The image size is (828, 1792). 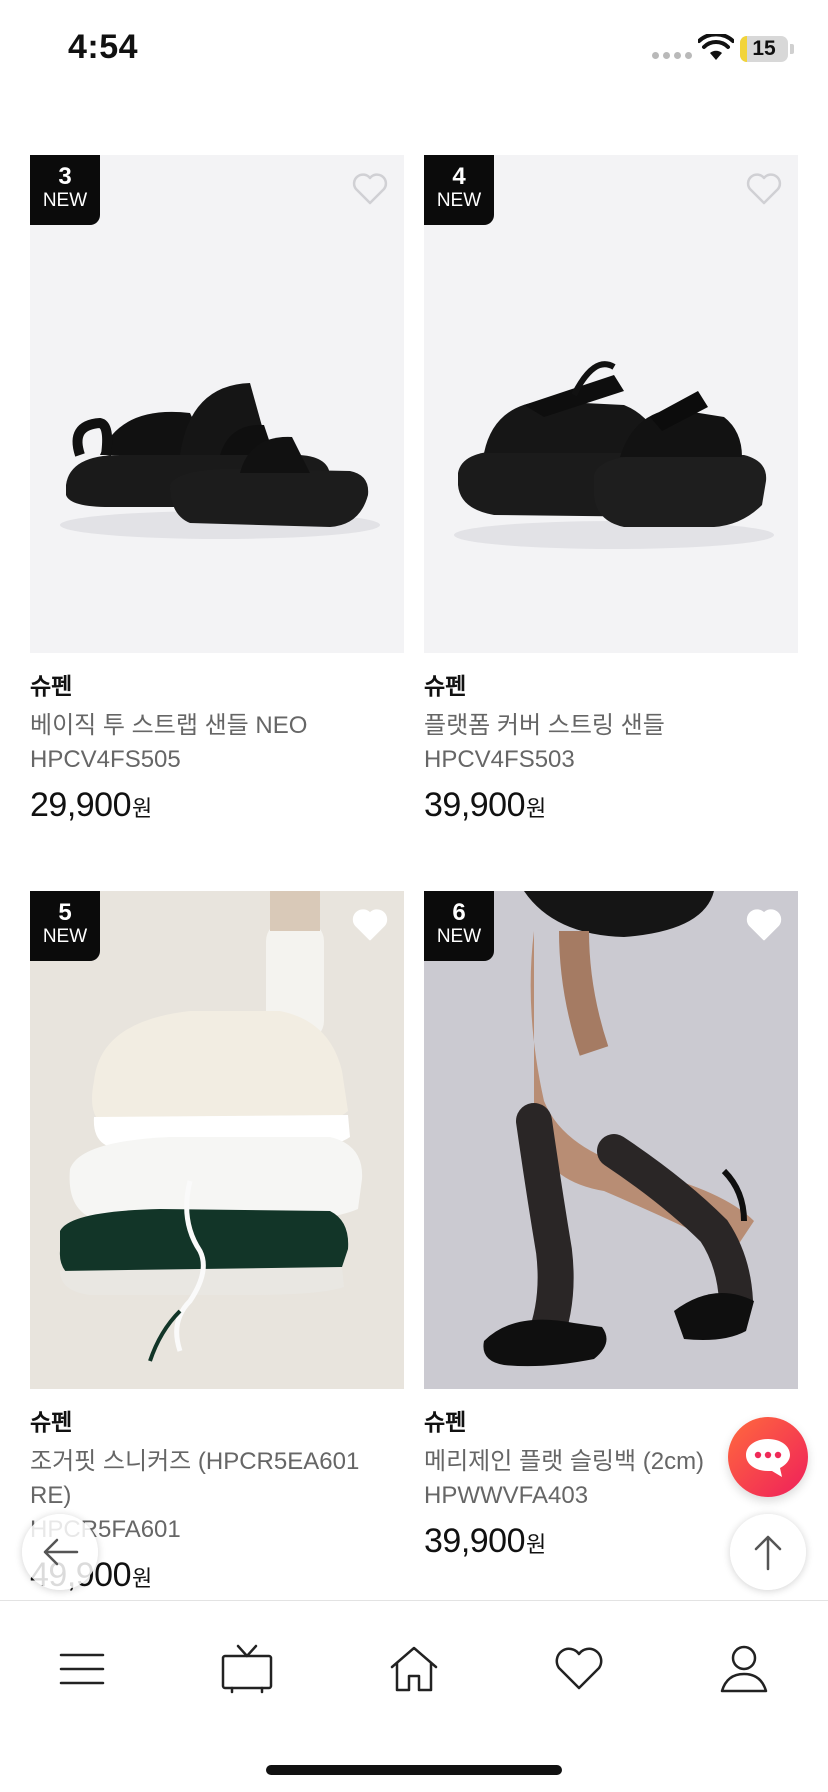 What do you see at coordinates (499, 759) in the screenshot?
I see `product-code: HPCV4FS503` at bounding box center [499, 759].